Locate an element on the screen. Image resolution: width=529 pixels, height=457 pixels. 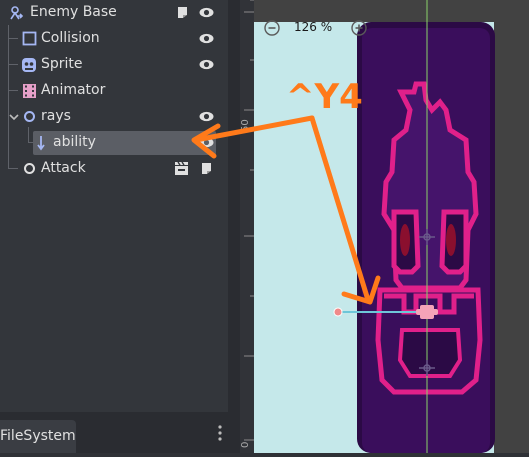
tree-item-rays: rays is located at coordinates (114, 116).